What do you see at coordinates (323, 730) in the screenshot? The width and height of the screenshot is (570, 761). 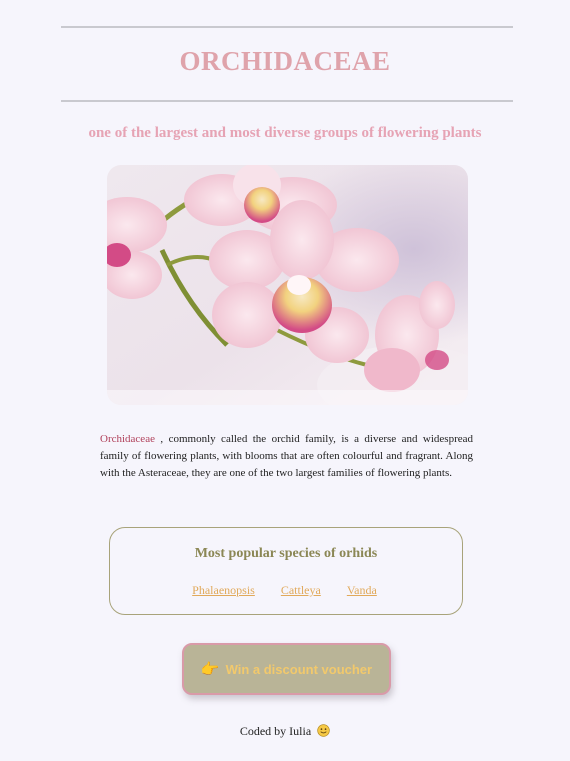 I see `smiley-icon` at bounding box center [323, 730].